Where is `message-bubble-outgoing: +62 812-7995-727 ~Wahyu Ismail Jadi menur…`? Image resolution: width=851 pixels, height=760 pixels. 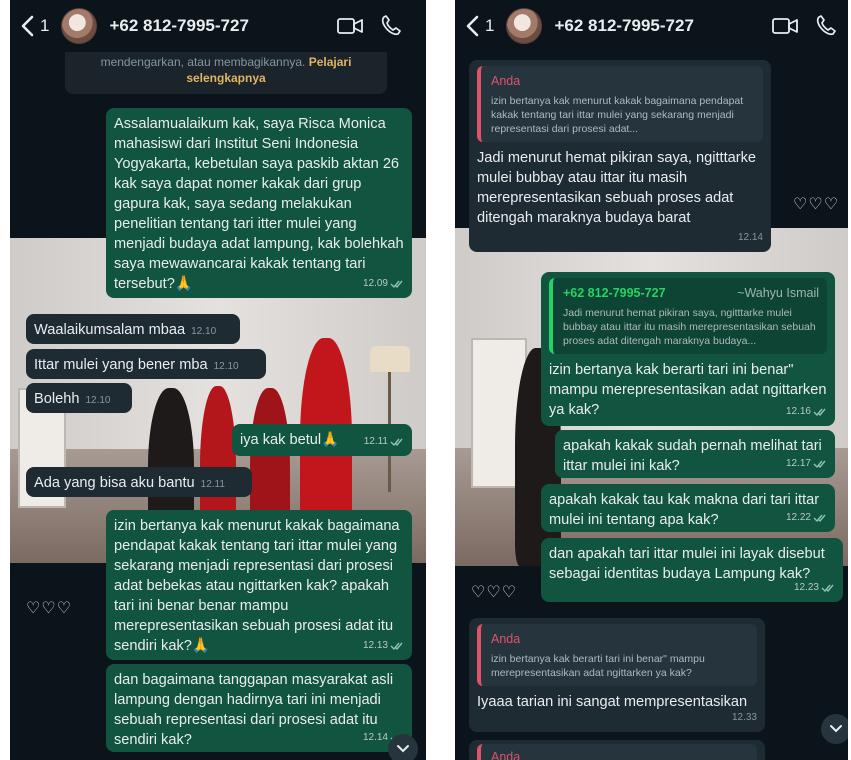
message-bubble-outgoing: +62 812-7995-727 ~Wahyu Ismail Jadi menur… is located at coordinates (688, 349).